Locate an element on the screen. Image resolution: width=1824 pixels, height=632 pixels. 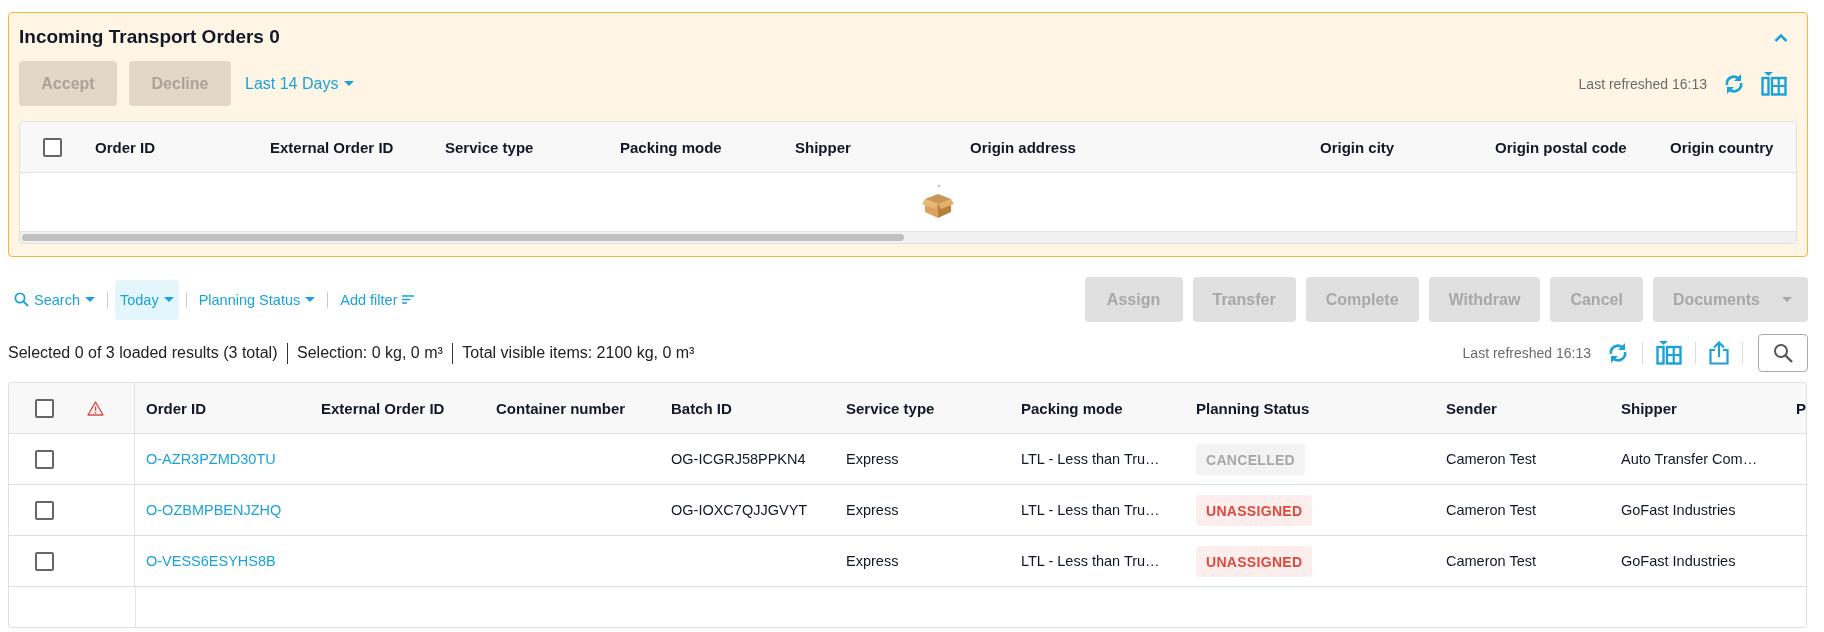
summary-text: Selection: 0 kg, 0 m³ is located at coordinates (370, 353).